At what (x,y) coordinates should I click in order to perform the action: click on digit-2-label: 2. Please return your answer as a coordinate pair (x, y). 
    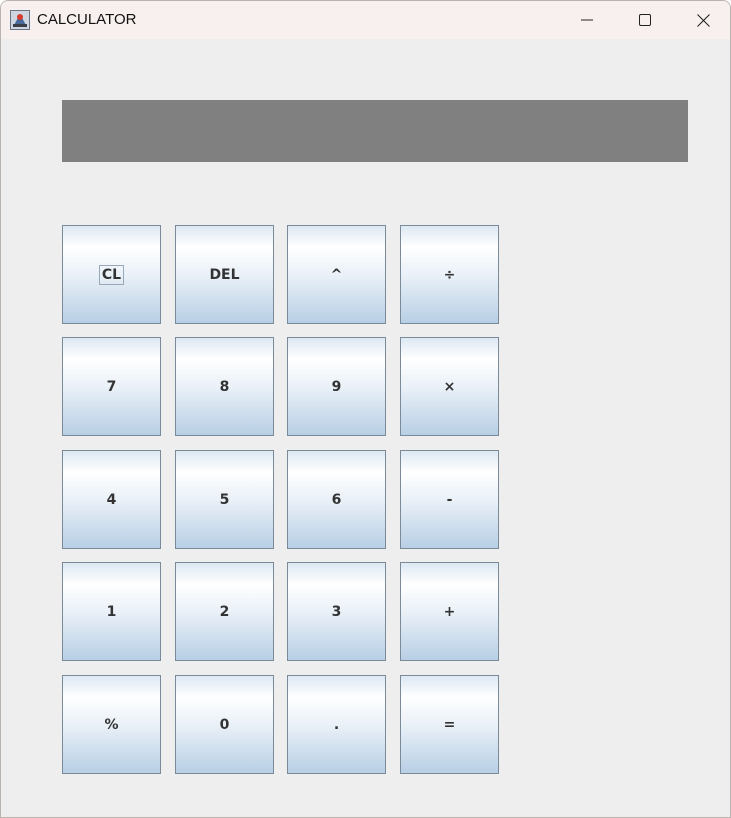
    Looking at the image, I should click on (224, 611).